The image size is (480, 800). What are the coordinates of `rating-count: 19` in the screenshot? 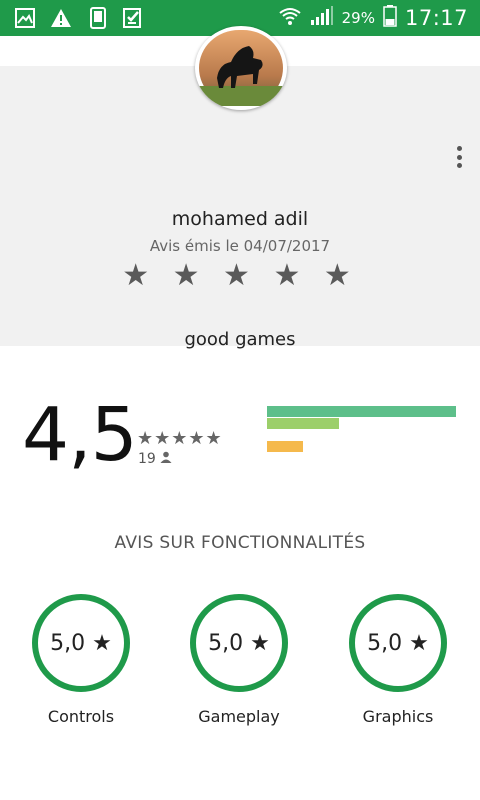 It's located at (155, 459).